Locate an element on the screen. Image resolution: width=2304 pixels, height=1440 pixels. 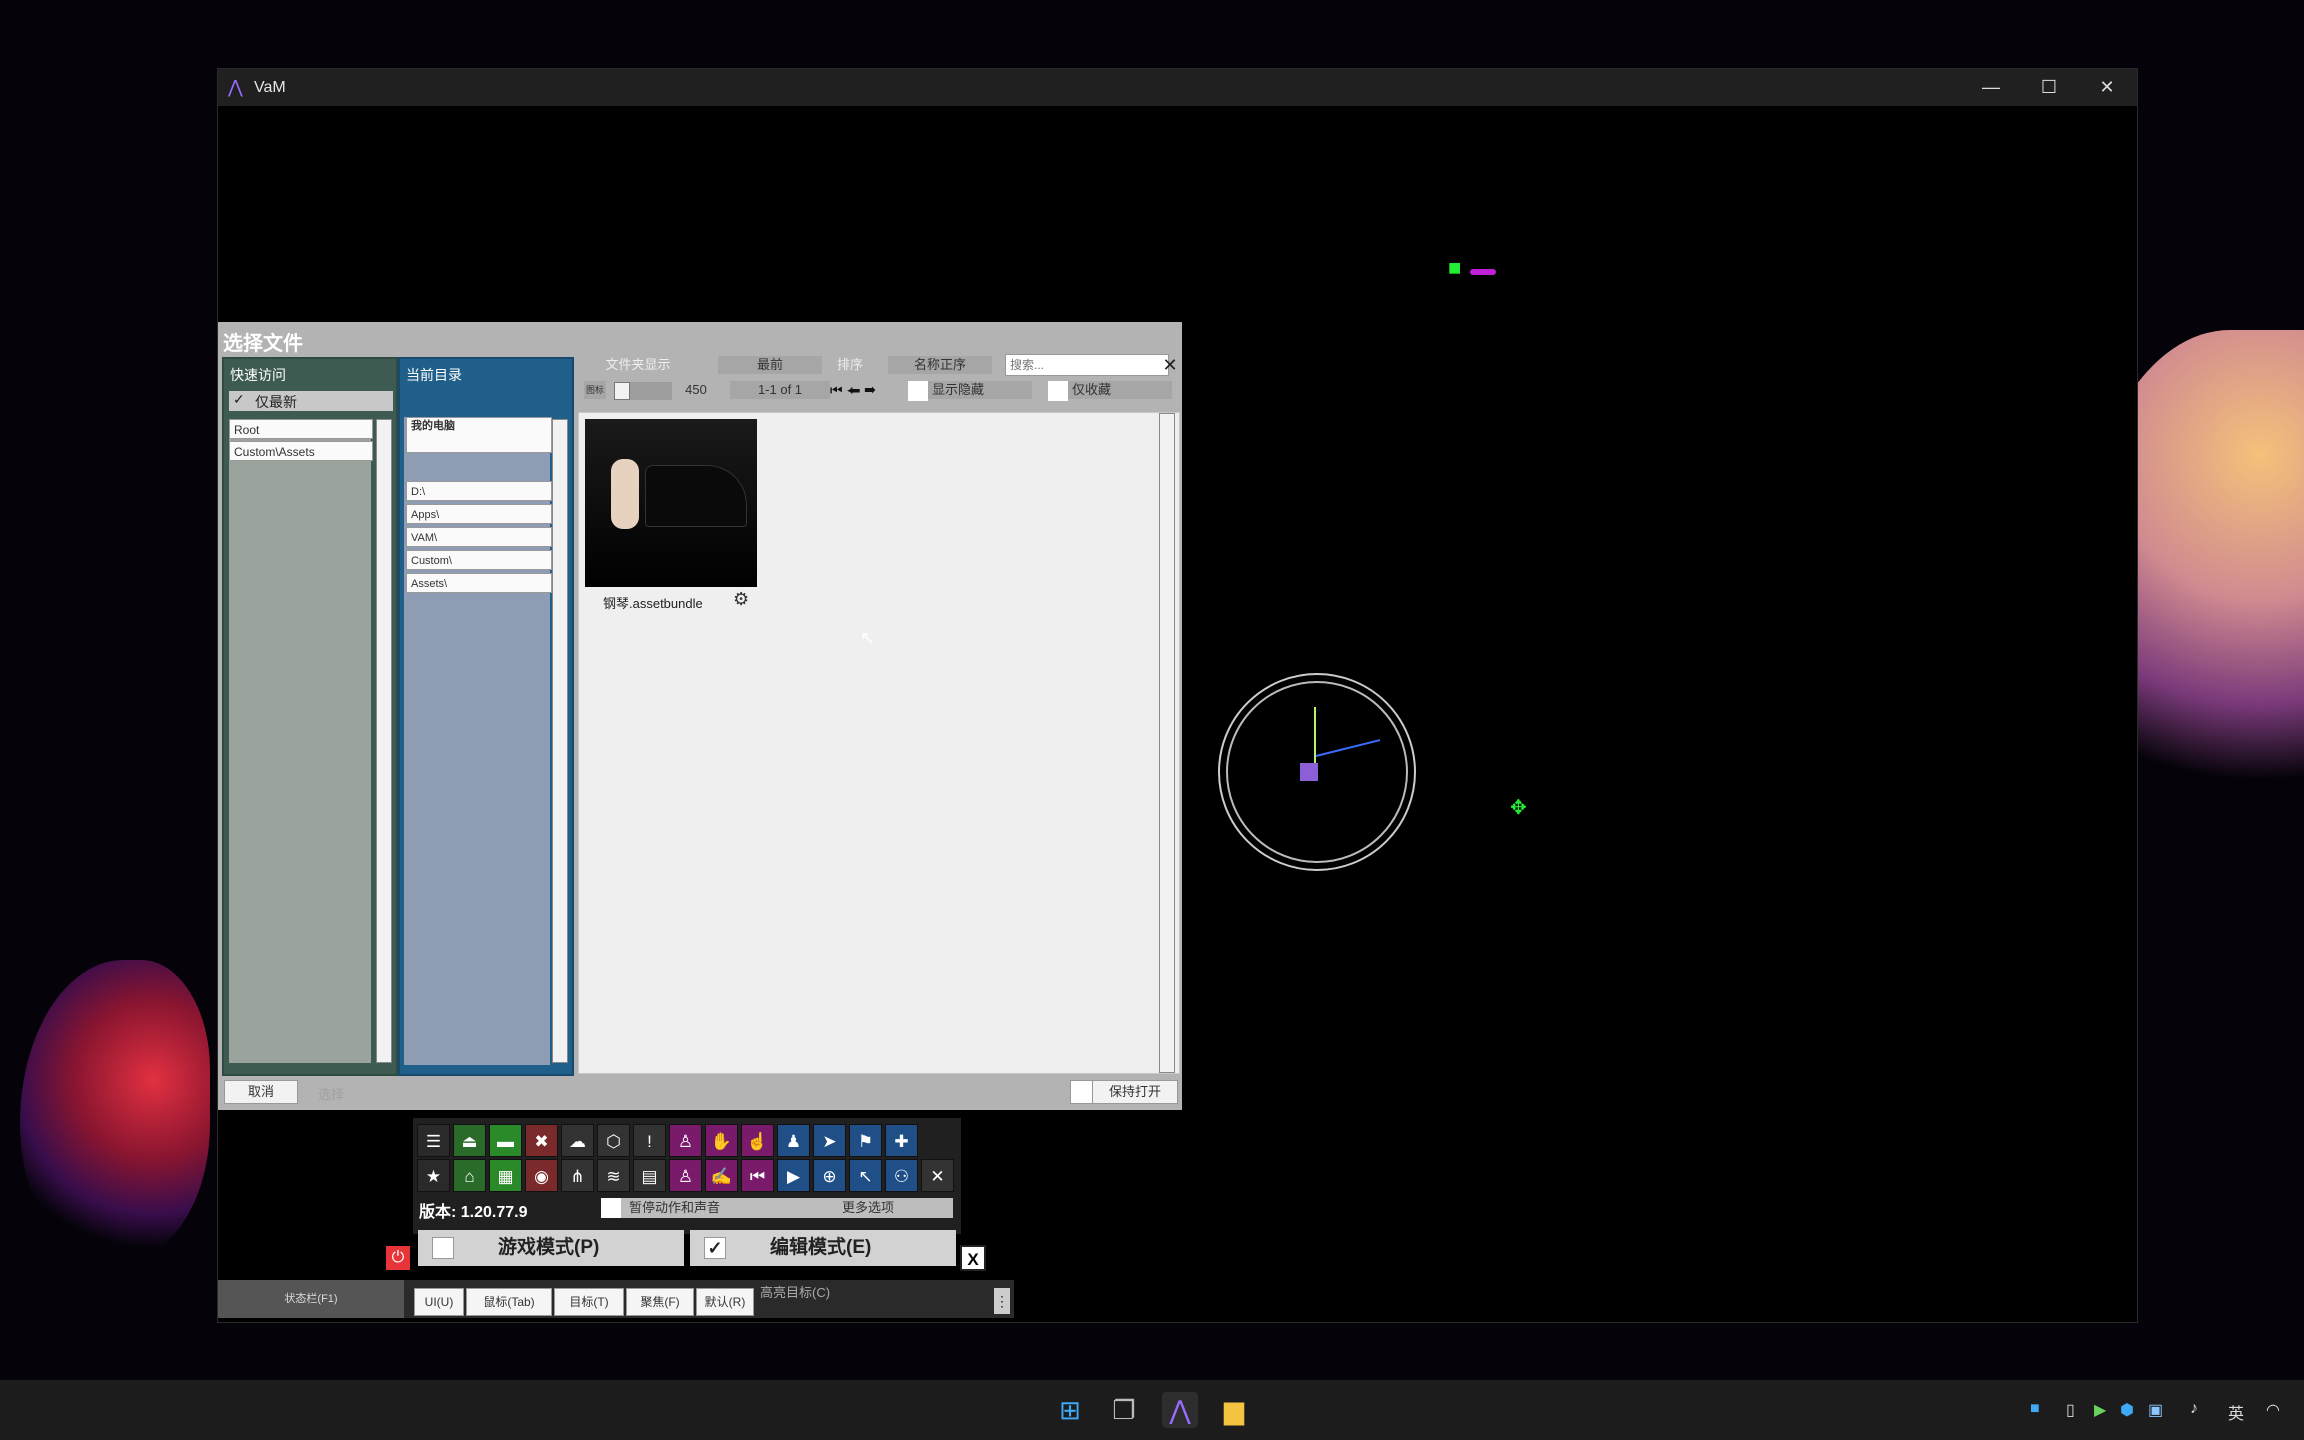
menu-icon: ☰ is located at coordinates (433, 1140).